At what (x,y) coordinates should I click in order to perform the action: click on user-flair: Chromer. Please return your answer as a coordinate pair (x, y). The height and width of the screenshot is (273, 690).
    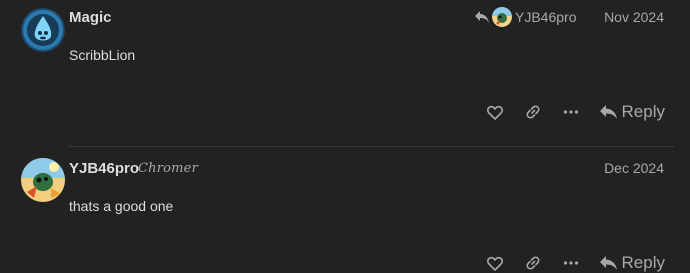
    Looking at the image, I should click on (168, 168).